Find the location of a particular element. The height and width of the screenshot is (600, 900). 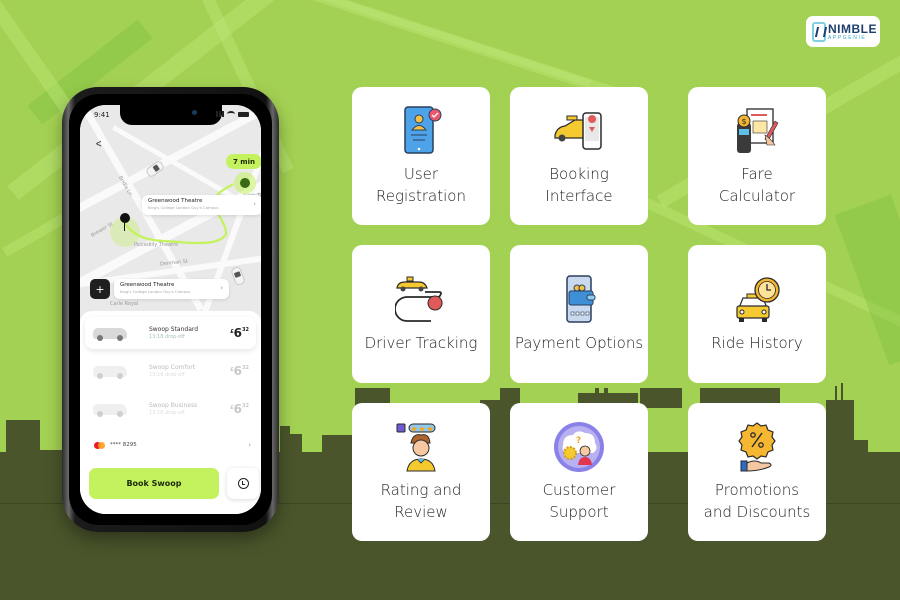

feature-label: Customer Support is located at coordinates (579, 501).